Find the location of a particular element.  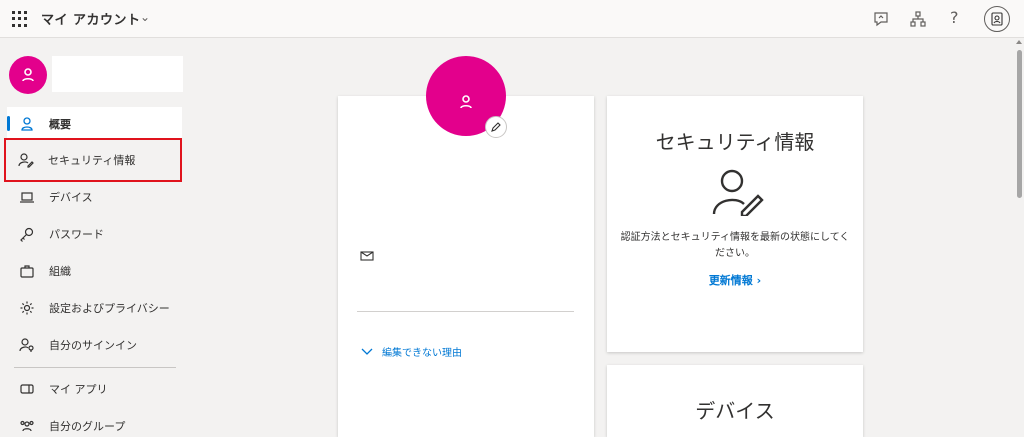

sidebar-item-label: 概要 is located at coordinates (60, 124).